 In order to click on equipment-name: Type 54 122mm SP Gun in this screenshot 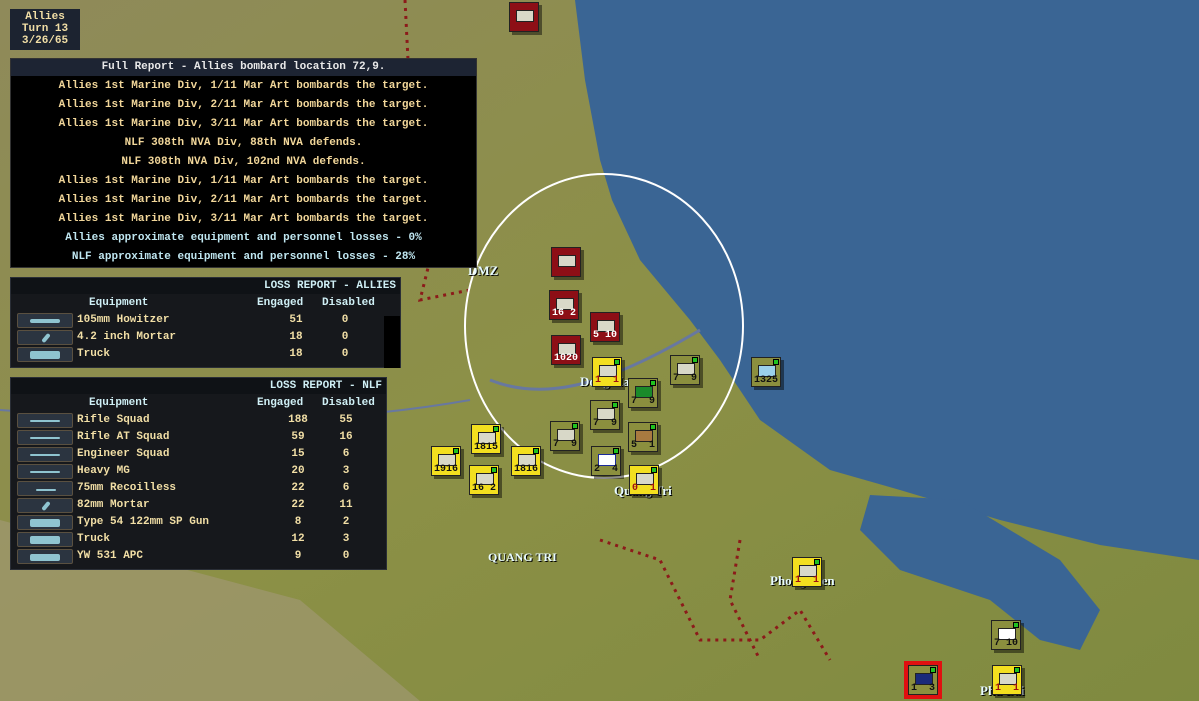, I will do `click(143, 522)`.